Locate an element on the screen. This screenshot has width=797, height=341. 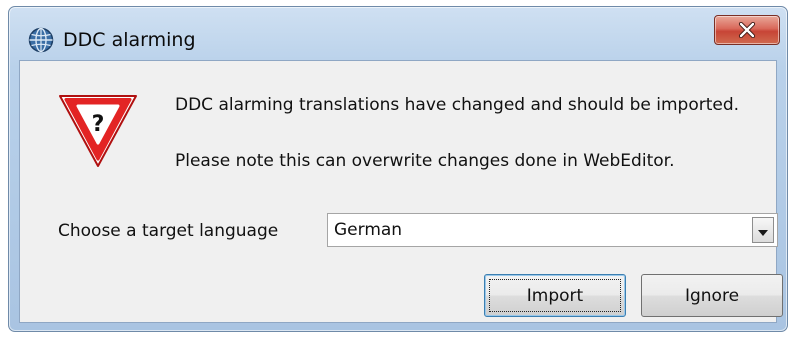
ignore-button: Ignore is located at coordinates (712, 295).